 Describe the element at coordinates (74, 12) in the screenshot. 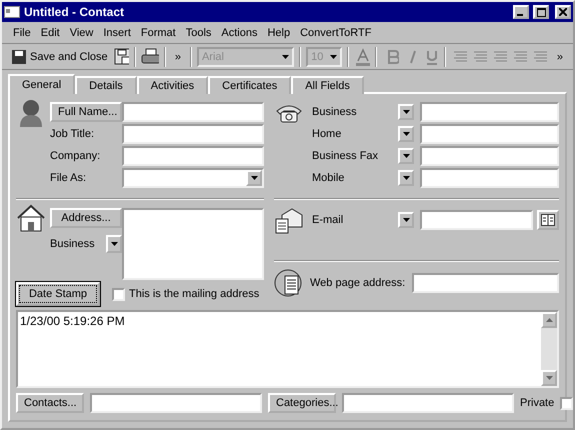

I see `window-title: Untitled - Contact` at that location.